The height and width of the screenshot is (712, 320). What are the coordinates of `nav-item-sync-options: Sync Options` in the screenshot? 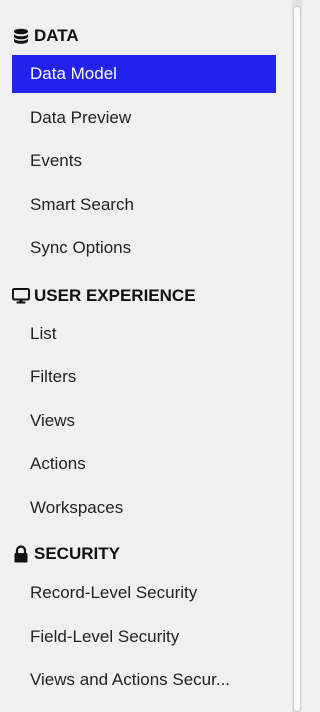 It's located at (144, 248).